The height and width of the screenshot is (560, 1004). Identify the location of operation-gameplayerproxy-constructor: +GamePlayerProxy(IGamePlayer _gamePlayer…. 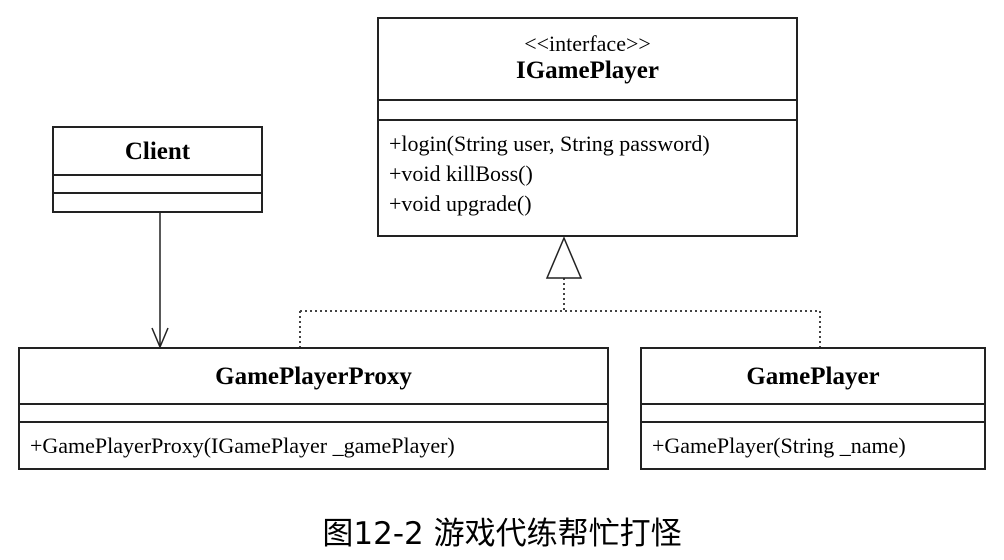
(242, 445).